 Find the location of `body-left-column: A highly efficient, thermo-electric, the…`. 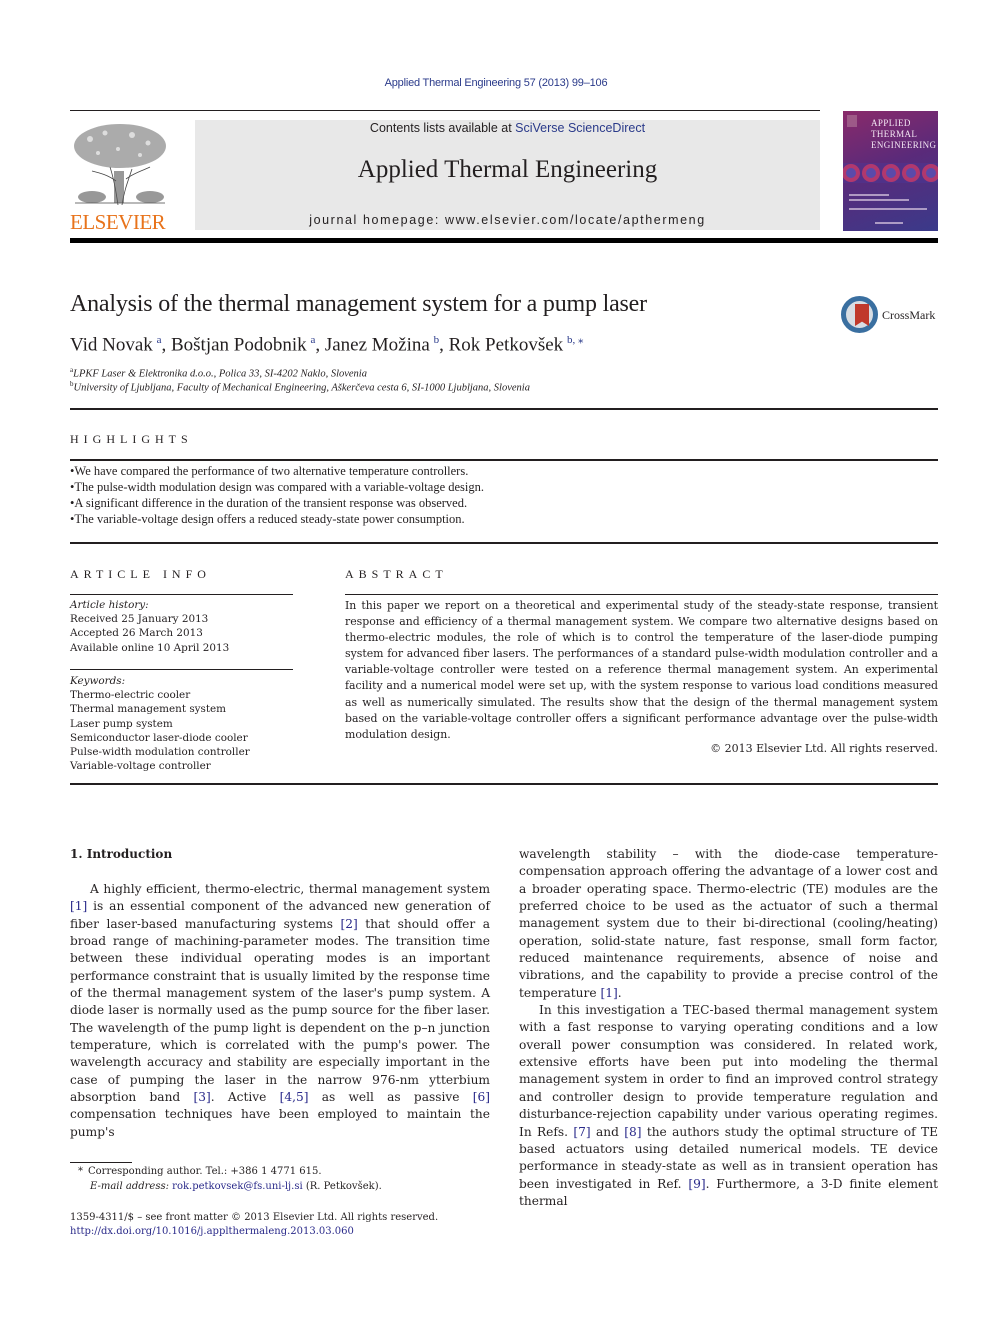

body-left-column: A highly efficient, thermo-electric, the… is located at coordinates (280, 1011).